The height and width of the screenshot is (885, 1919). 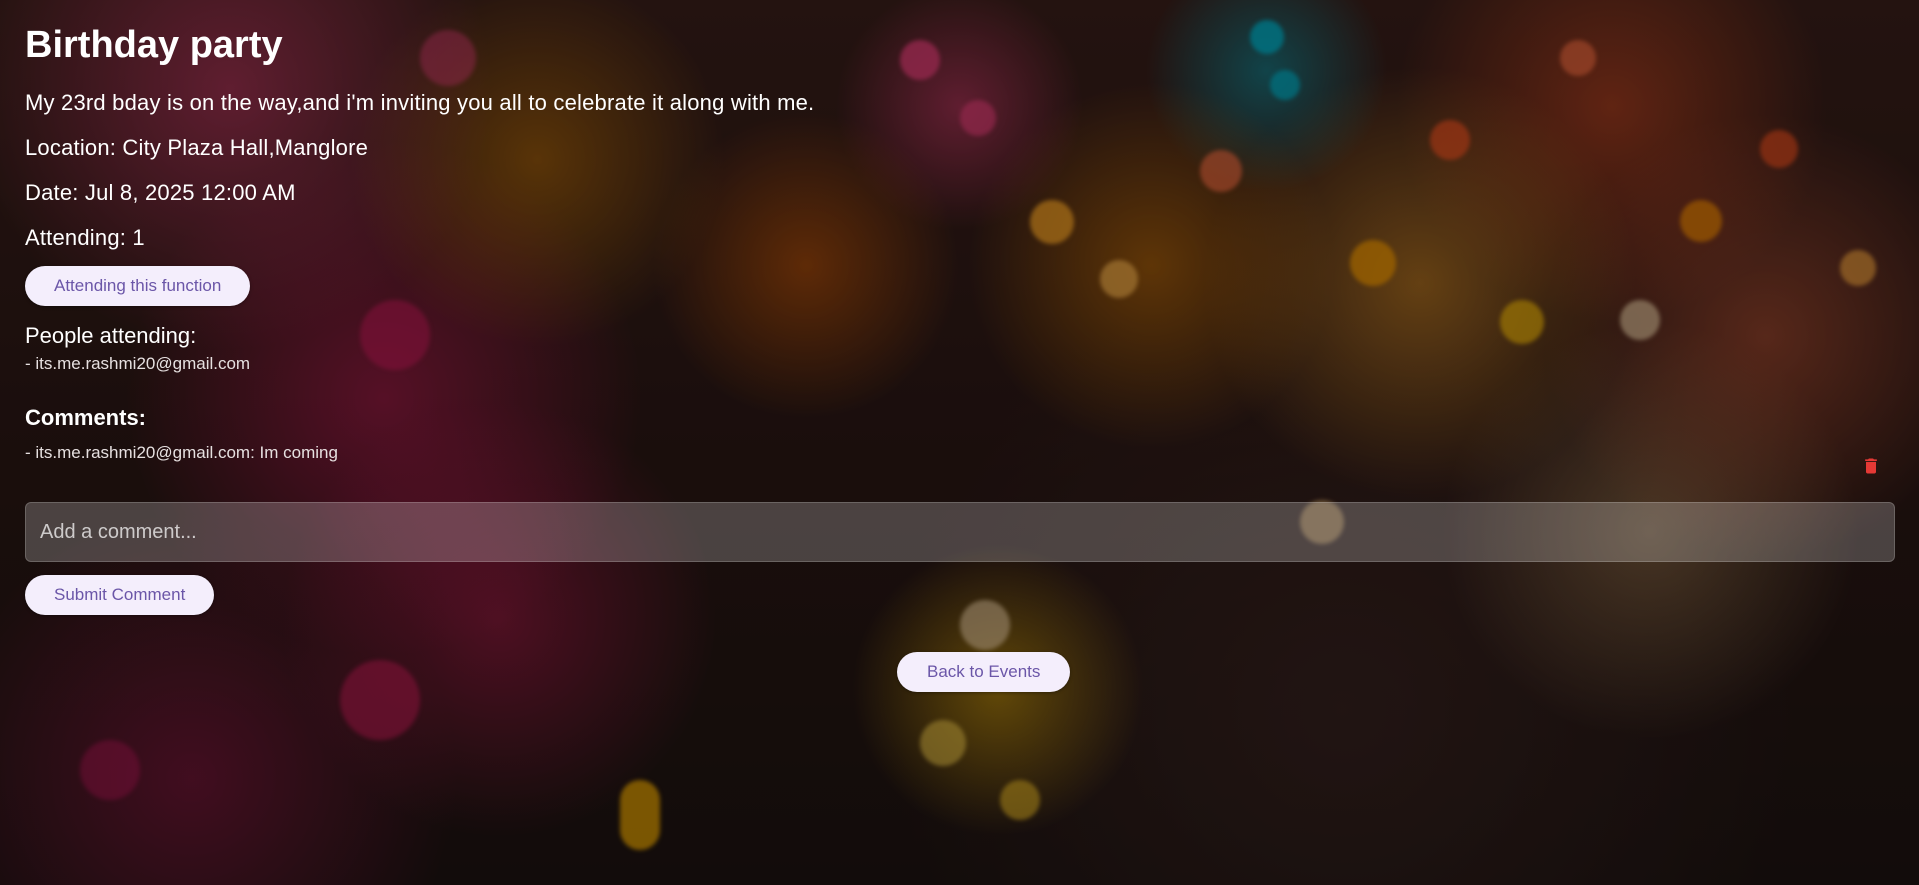 I want to click on submit-comment-button: Submit Comment, so click(x=120, y=595).